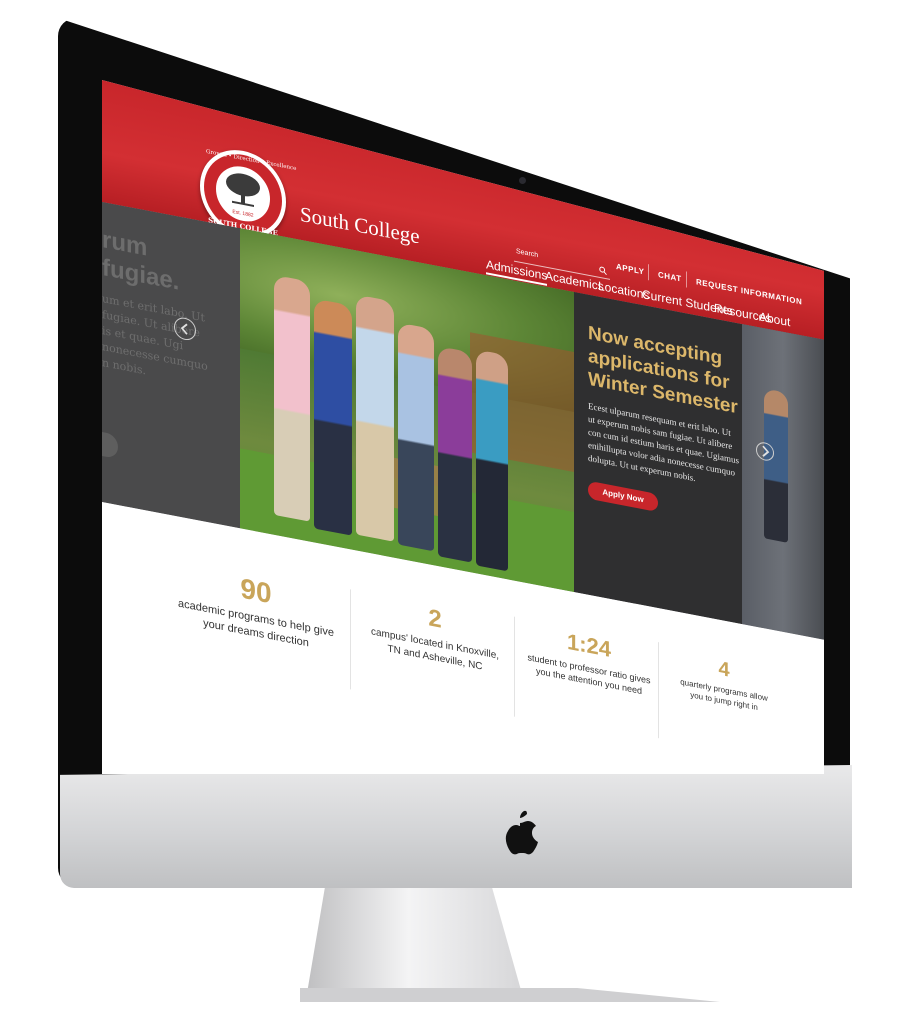  Describe the element at coordinates (765, 452) in the screenshot. I see `chevron-right-icon` at that location.